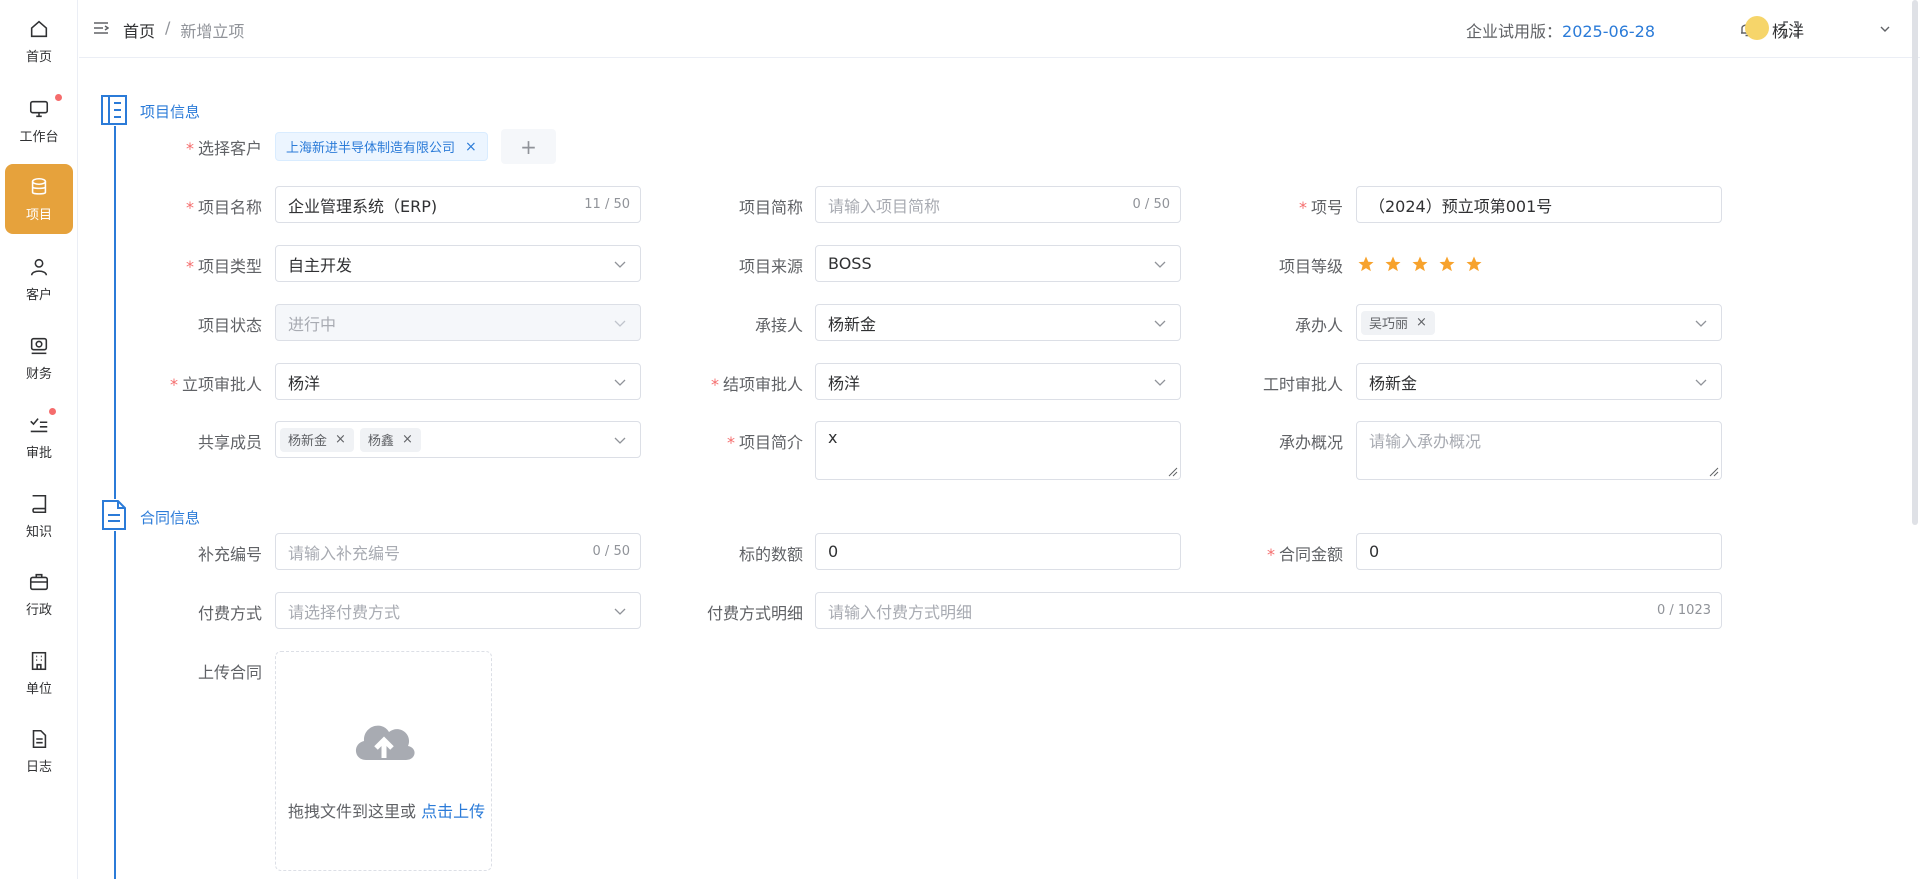  What do you see at coordinates (39, 41) in the screenshot?
I see `sidebar-item-home: 首页` at bounding box center [39, 41].